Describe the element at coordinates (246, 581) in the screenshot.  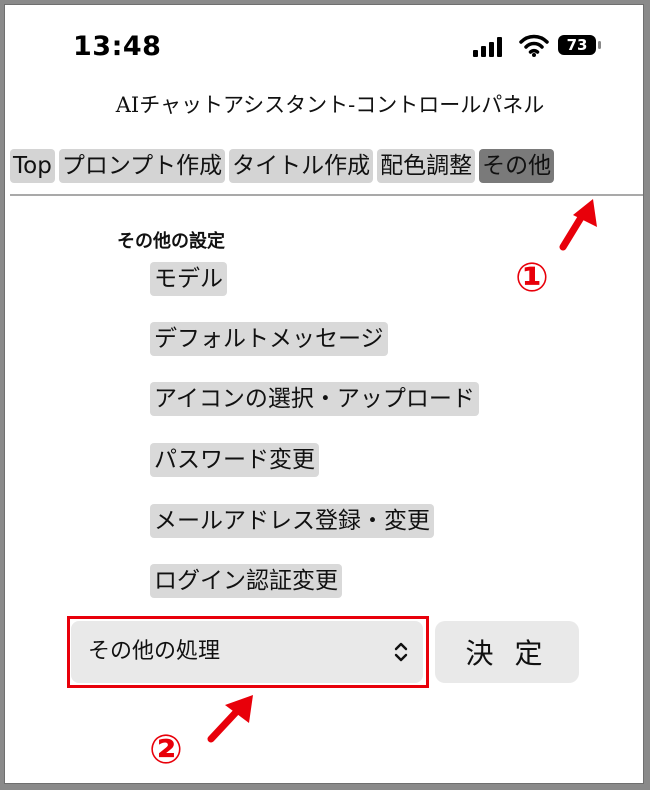
I see `setting-login-auth: ログイン認証変更` at that location.